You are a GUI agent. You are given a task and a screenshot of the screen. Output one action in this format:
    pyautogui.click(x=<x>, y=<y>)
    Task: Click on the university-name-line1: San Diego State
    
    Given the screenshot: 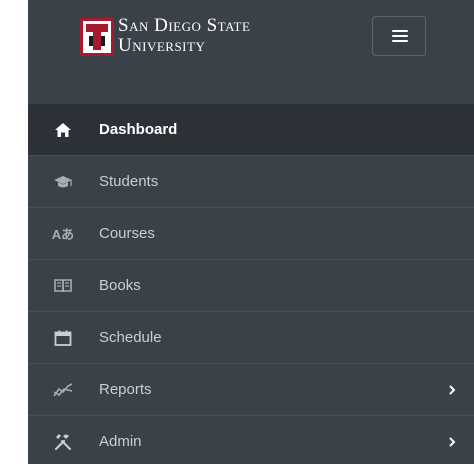 What is the action you would take?
    pyautogui.click(x=184, y=25)
    